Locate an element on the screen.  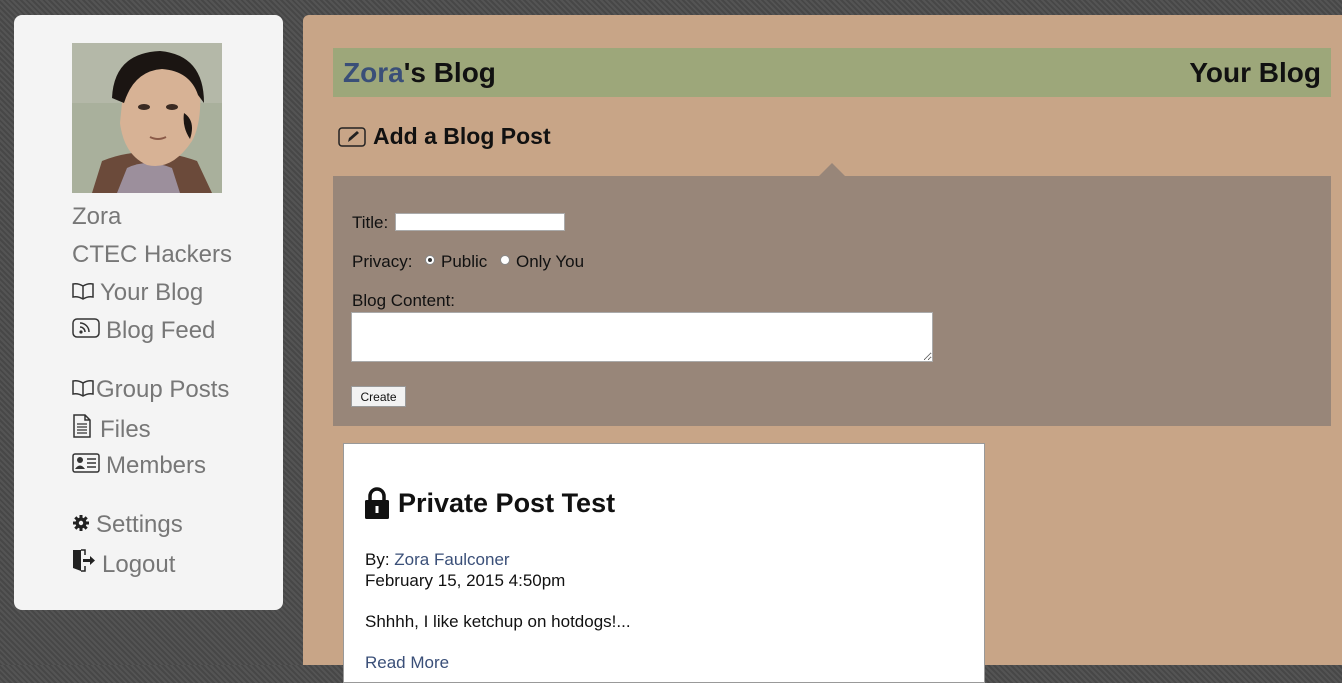
edit-icon is located at coordinates (352, 136).